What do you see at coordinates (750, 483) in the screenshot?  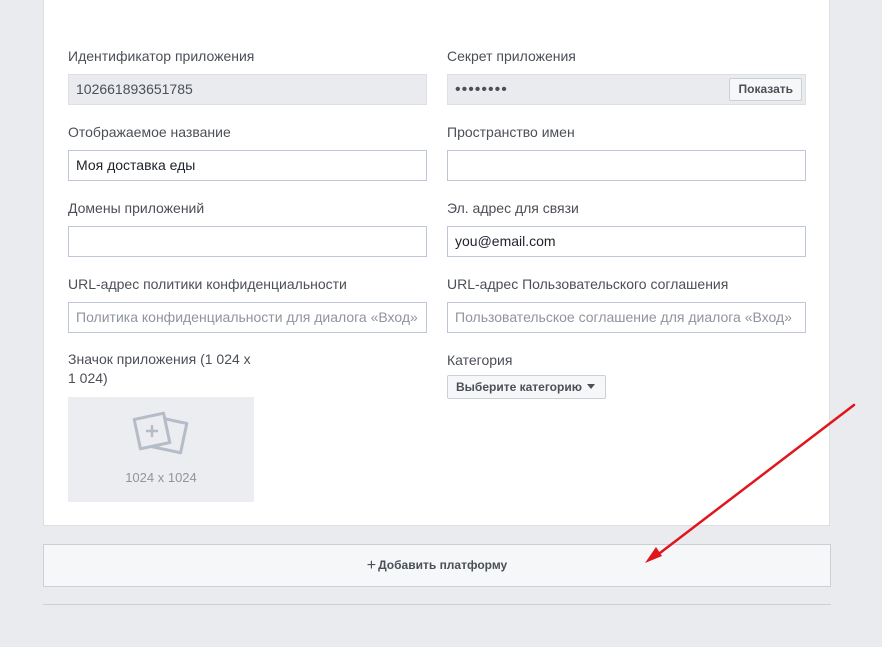 I see `red-arrow-annotation` at bounding box center [750, 483].